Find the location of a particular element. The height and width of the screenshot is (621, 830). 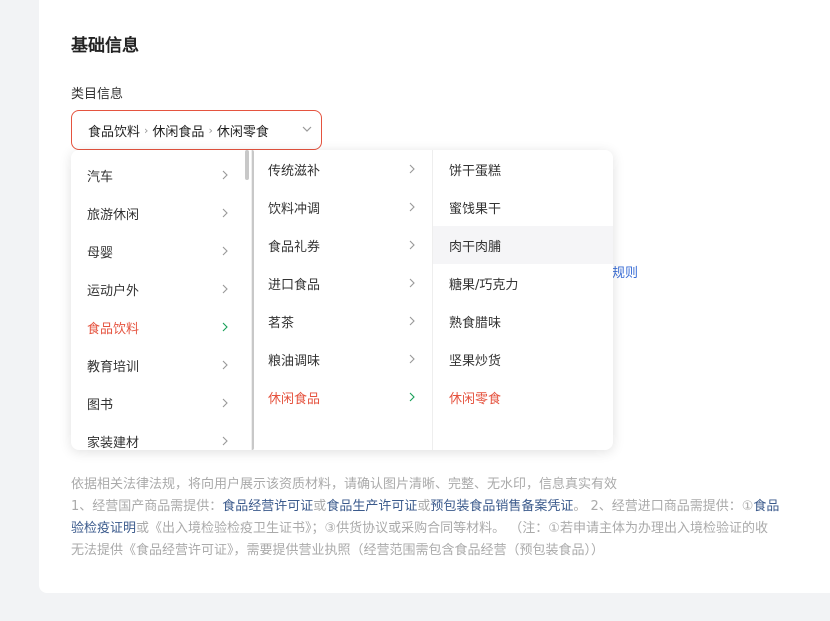

section-title: 基础信息 is located at coordinates (105, 46).